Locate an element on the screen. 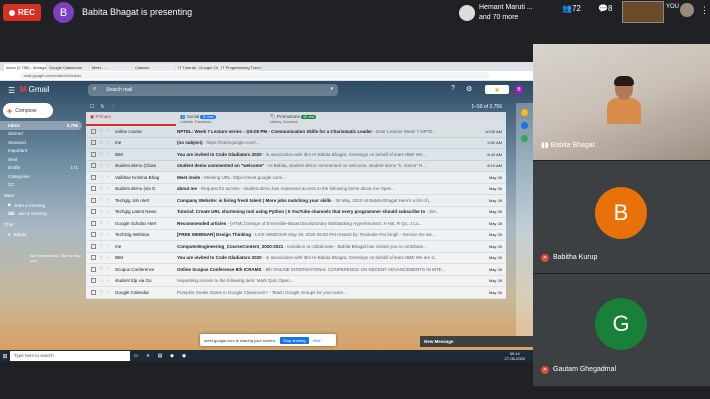 The image size is (710, 399). people-button: 👥72 is located at coordinates (571, 8).